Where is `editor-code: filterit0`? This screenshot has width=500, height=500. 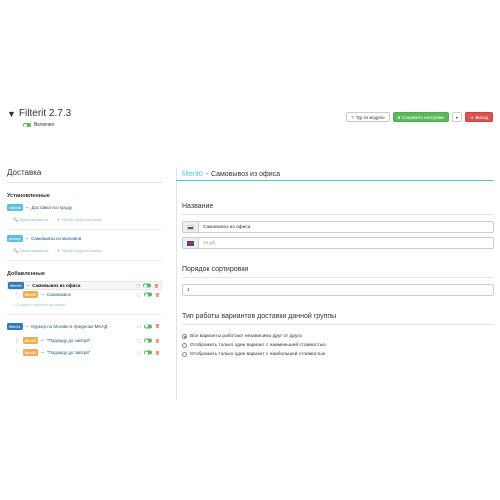 editor-code: filterit0 is located at coordinates (192, 174).